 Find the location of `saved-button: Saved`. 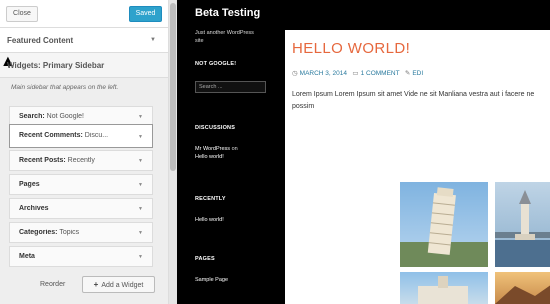

saved-button: Saved is located at coordinates (145, 14).